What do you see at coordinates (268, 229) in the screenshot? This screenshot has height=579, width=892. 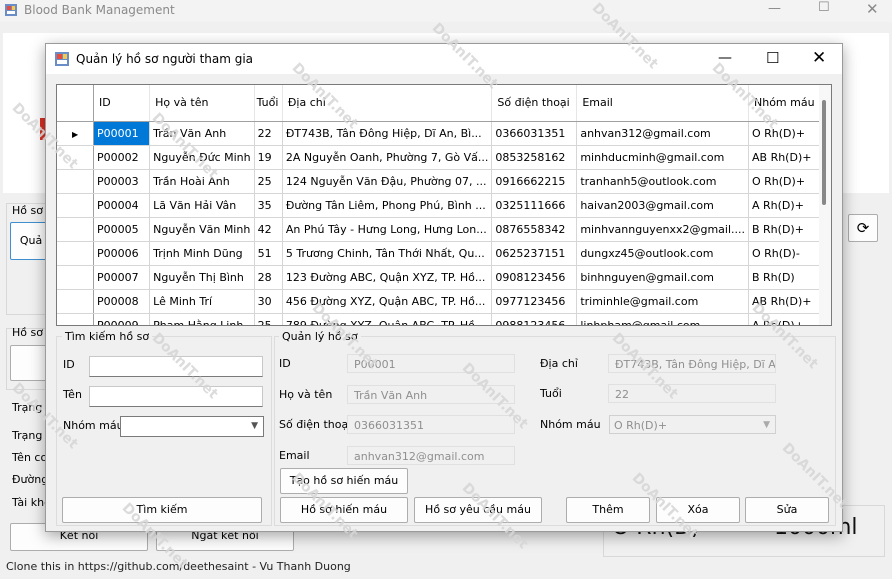 I see `cell-age: 42` at bounding box center [268, 229].